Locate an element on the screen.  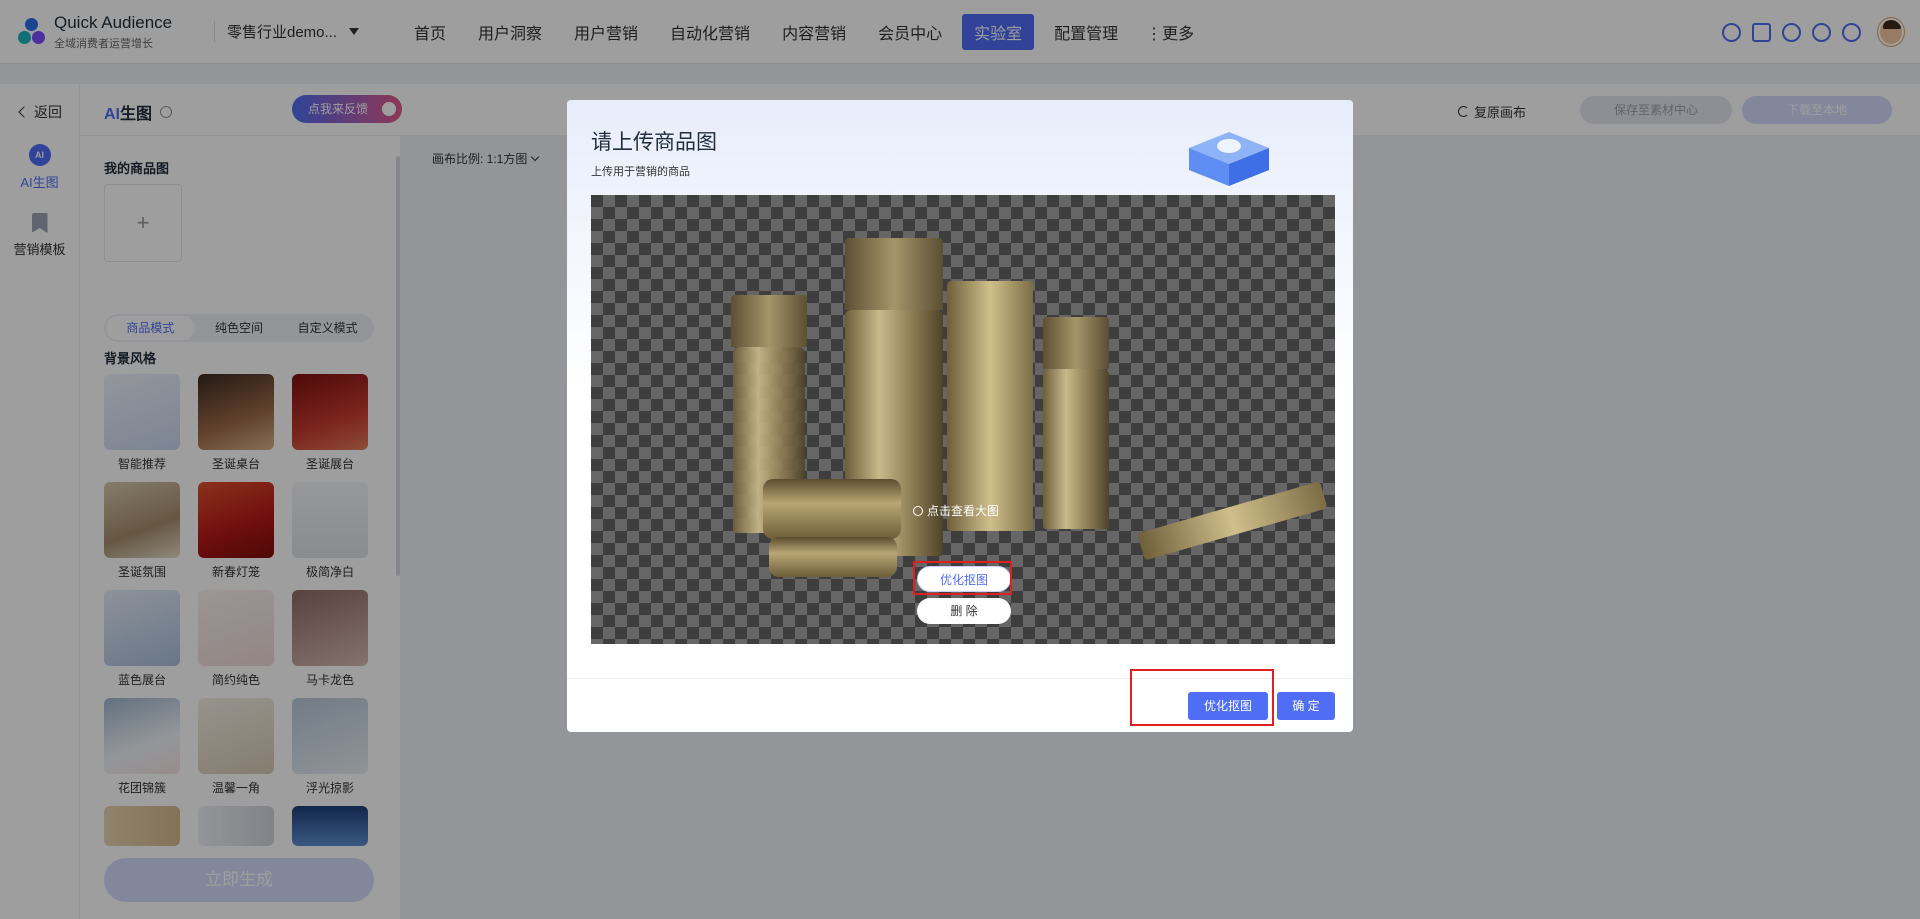
ai-cube-illustration is located at coordinates (1229, 159).